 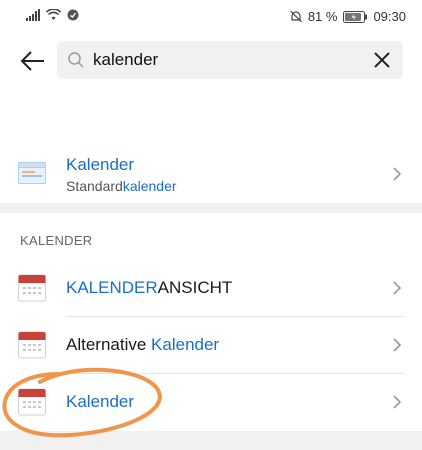 What do you see at coordinates (149, 186) in the screenshot?
I see `subtitle-match: kalender` at bounding box center [149, 186].